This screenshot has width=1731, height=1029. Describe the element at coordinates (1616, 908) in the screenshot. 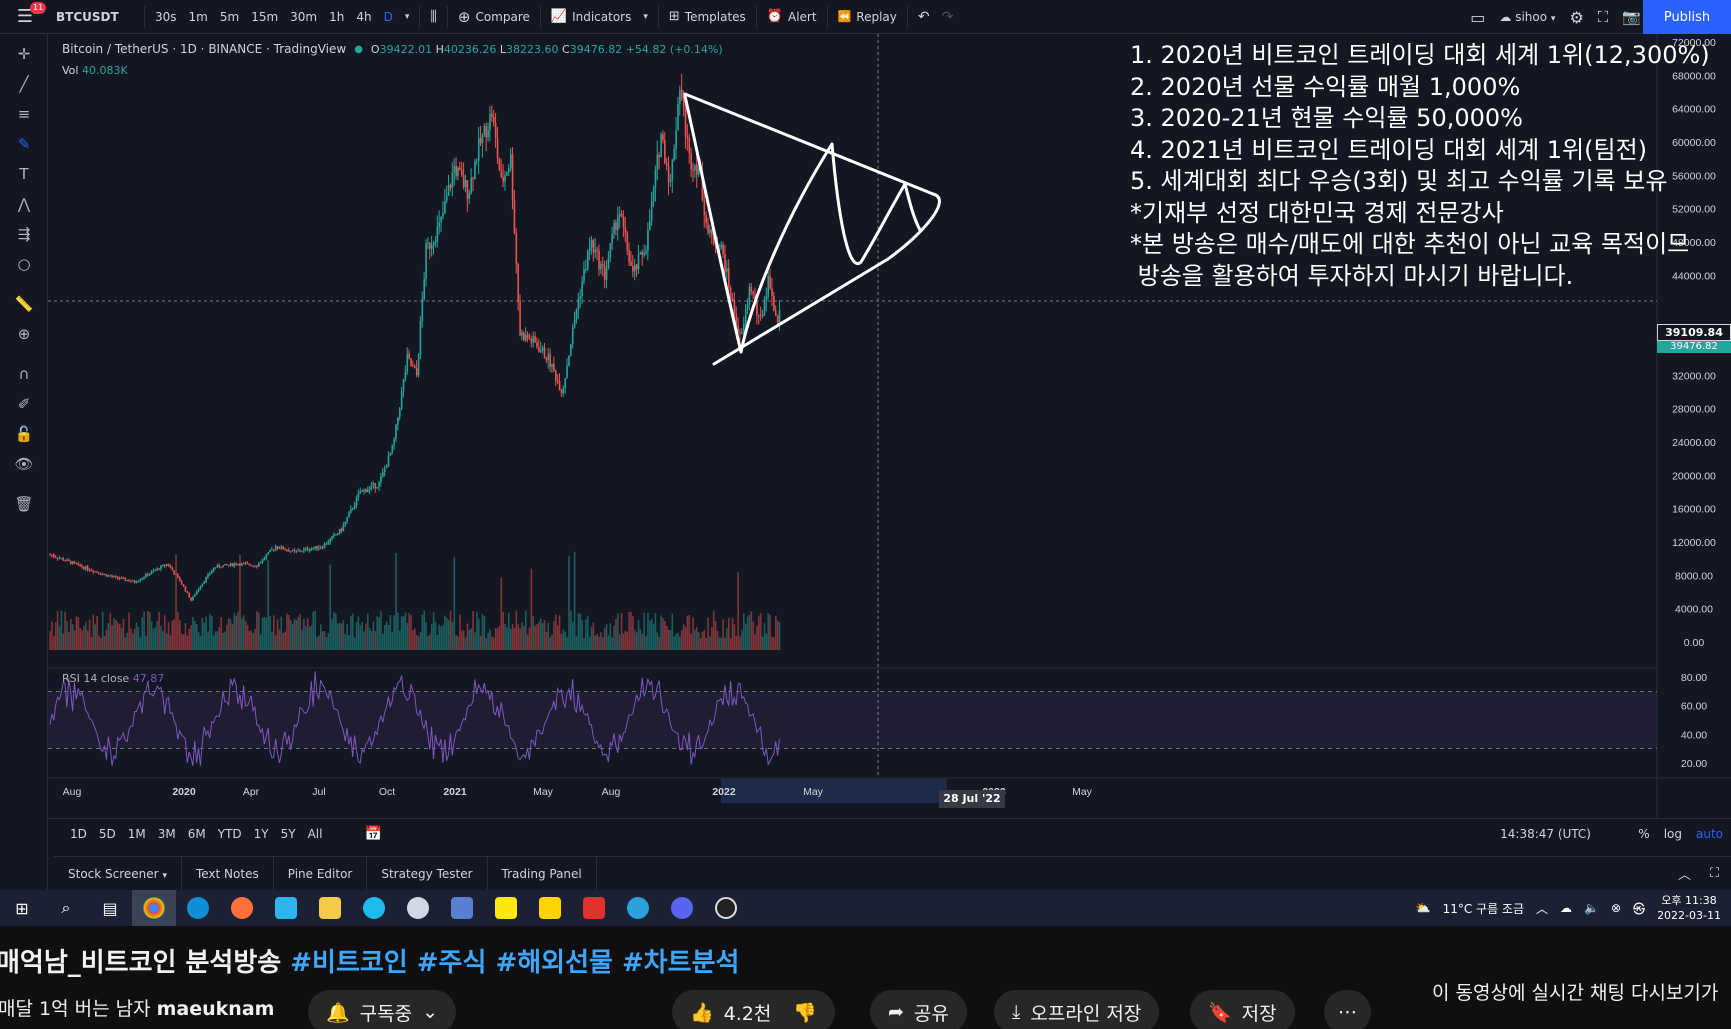

I see `close-circle-icon: ⊗` at that location.